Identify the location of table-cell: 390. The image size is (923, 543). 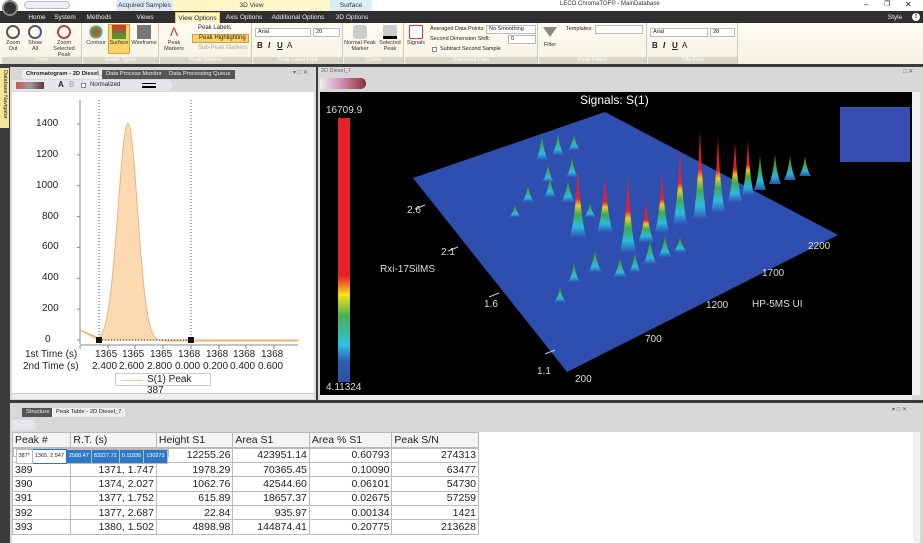
(41, 484).